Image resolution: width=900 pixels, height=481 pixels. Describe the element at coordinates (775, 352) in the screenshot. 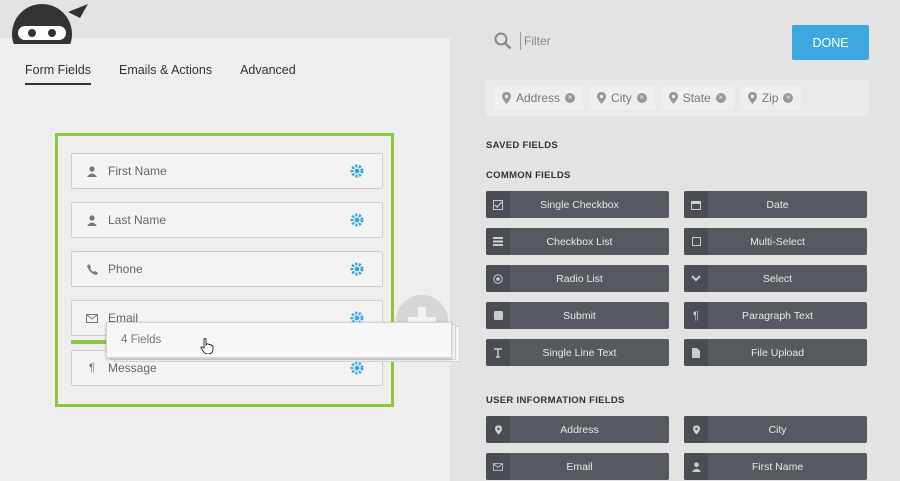

I see `field-button-file-upload: File Upload` at that location.